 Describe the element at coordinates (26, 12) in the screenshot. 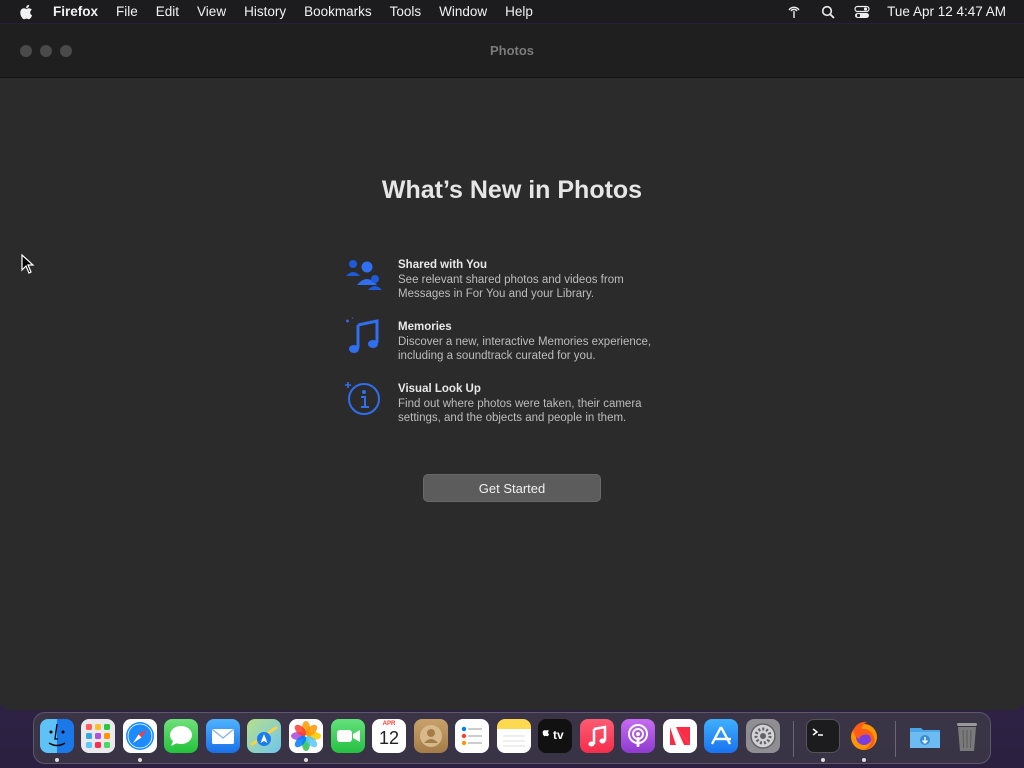

I see `apple-icon` at that location.